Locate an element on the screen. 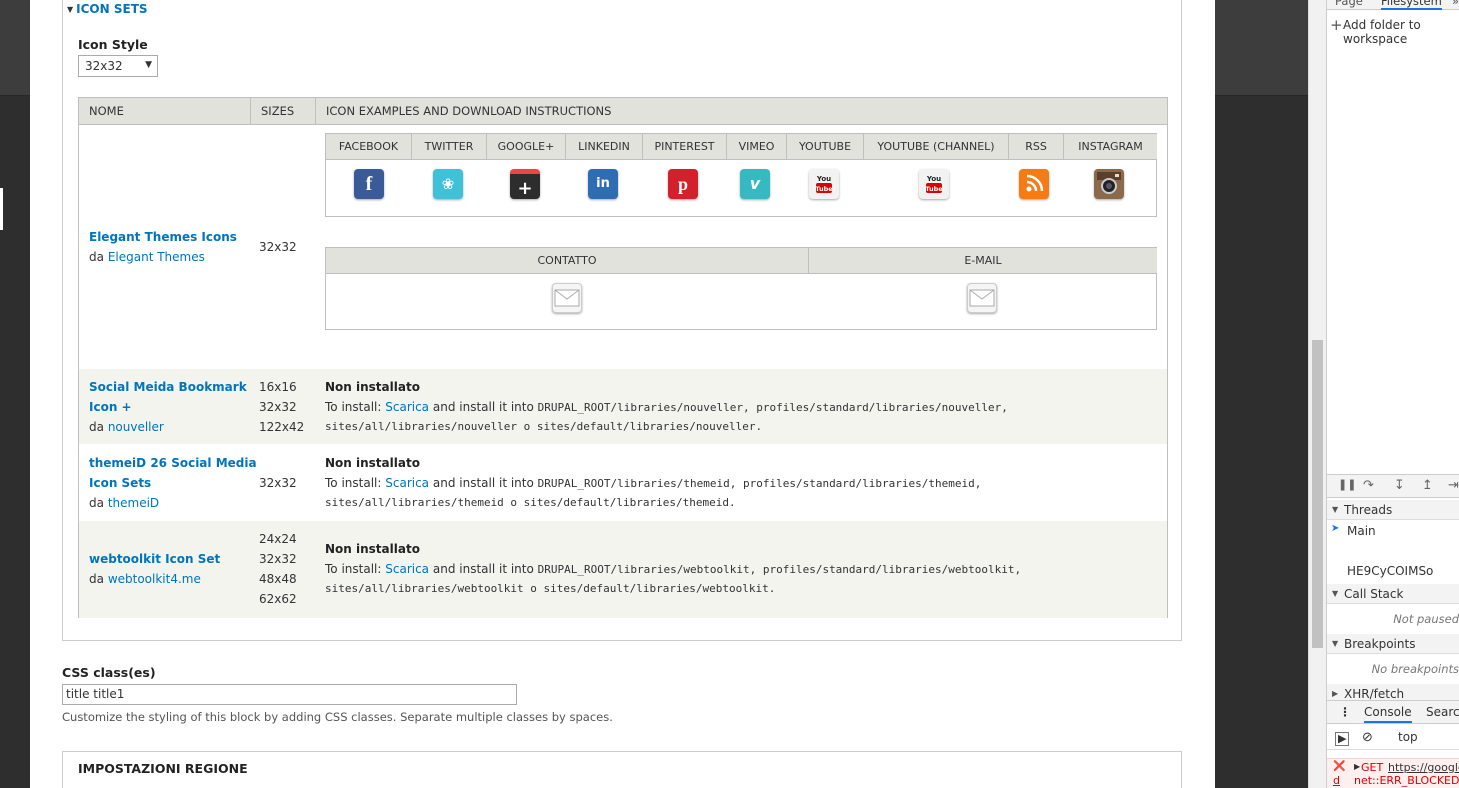 The width and height of the screenshot is (1459, 788). thread-main: Main is located at coordinates (1361, 531).